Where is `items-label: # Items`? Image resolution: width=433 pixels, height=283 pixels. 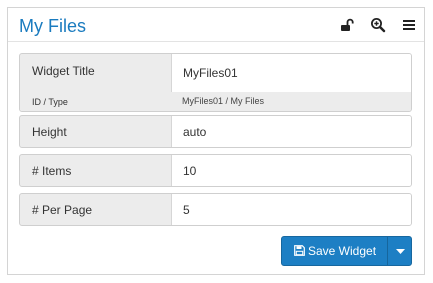 items-label: # Items is located at coordinates (52, 171).